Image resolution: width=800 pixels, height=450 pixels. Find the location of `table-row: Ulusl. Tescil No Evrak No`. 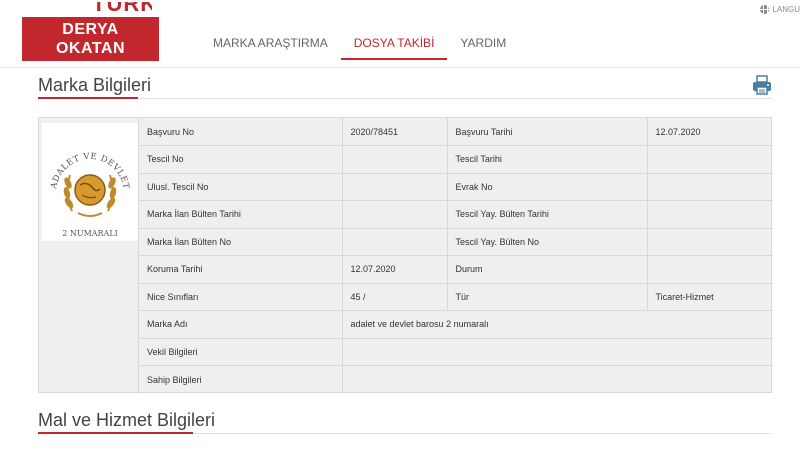

table-row: Ulusl. Tescil No Evrak No is located at coordinates (456, 187).